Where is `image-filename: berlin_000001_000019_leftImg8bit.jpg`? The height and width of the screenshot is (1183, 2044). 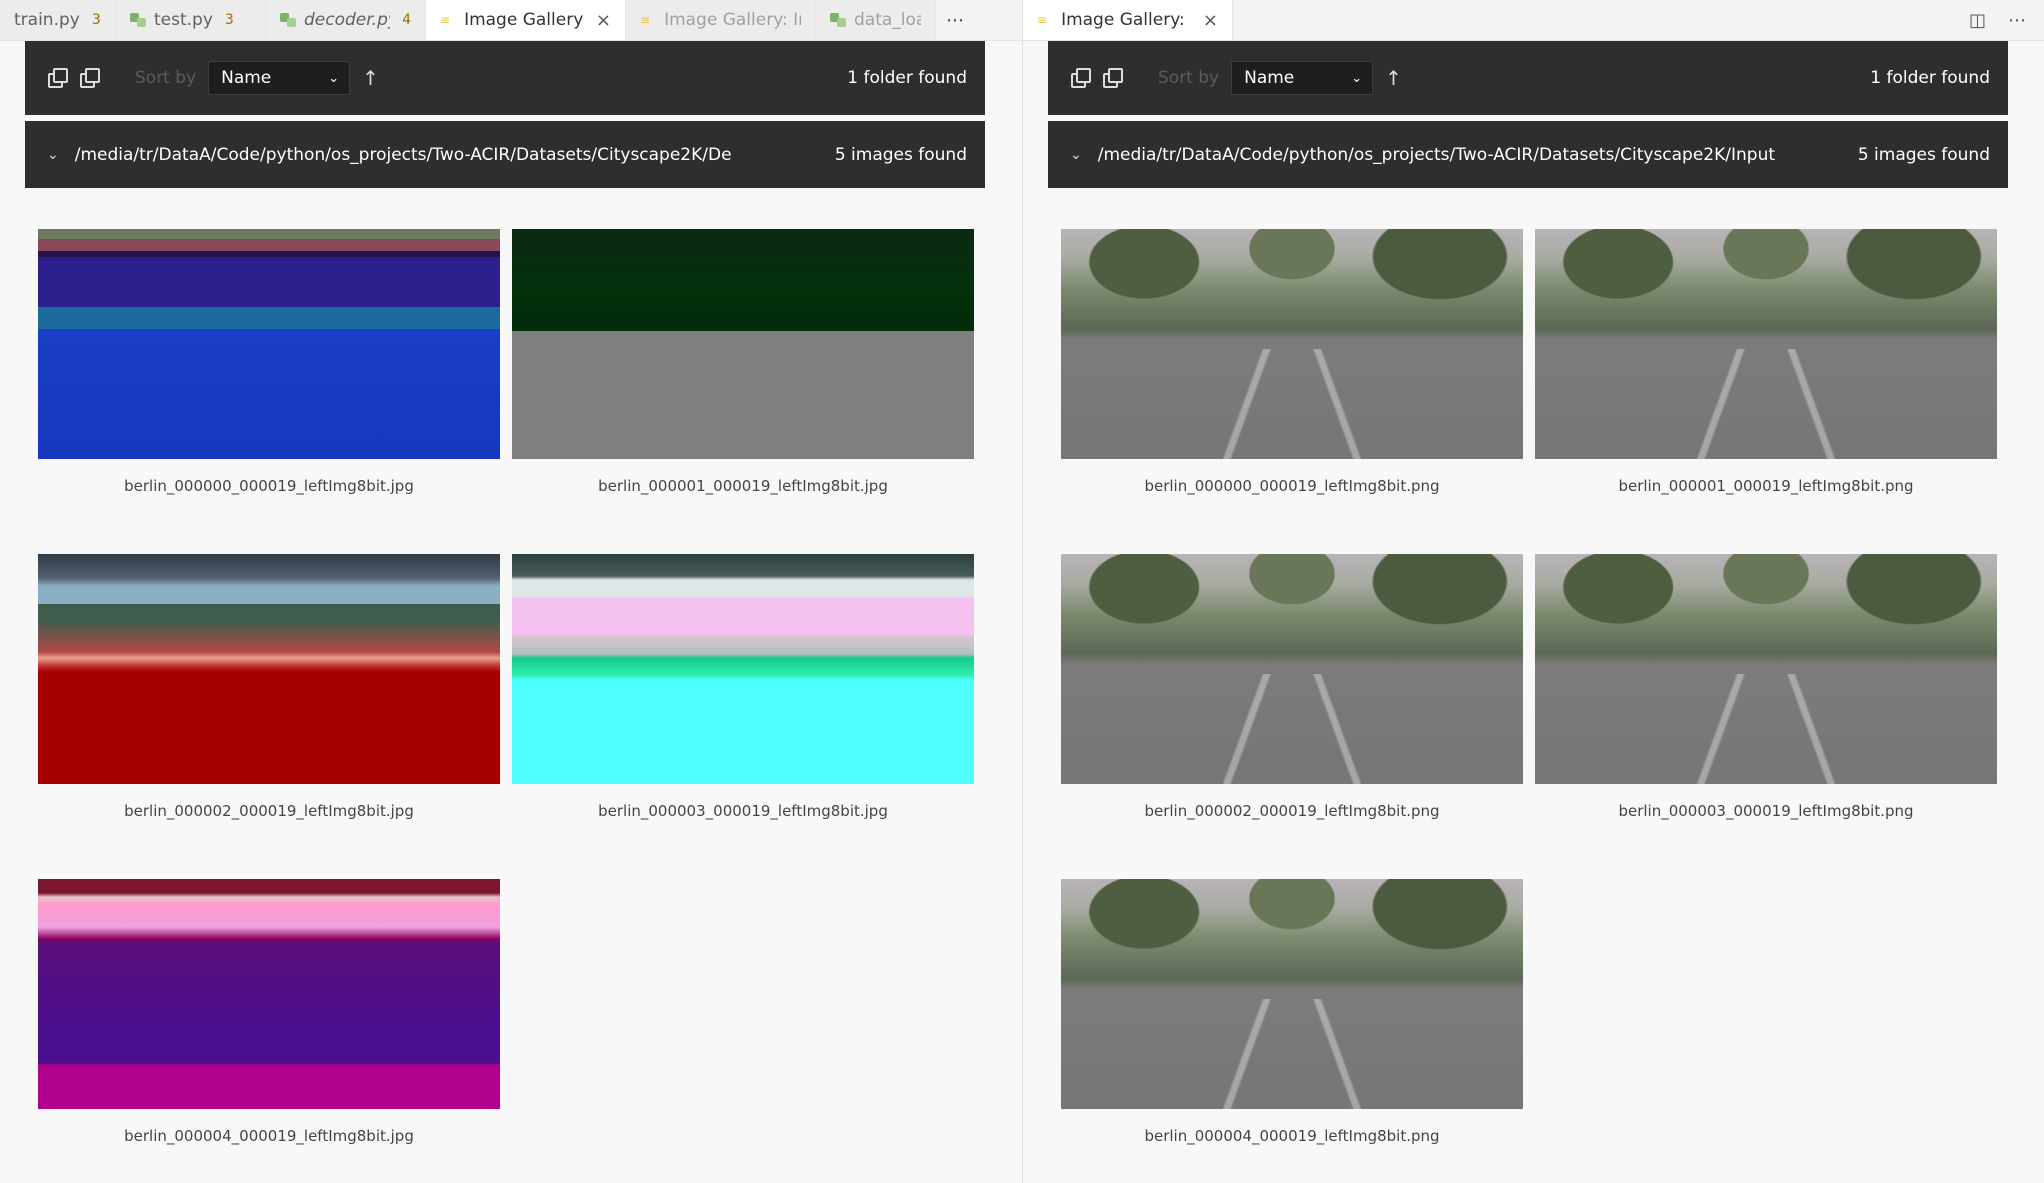 image-filename: berlin_000001_000019_leftImg8bit.jpg is located at coordinates (743, 486).